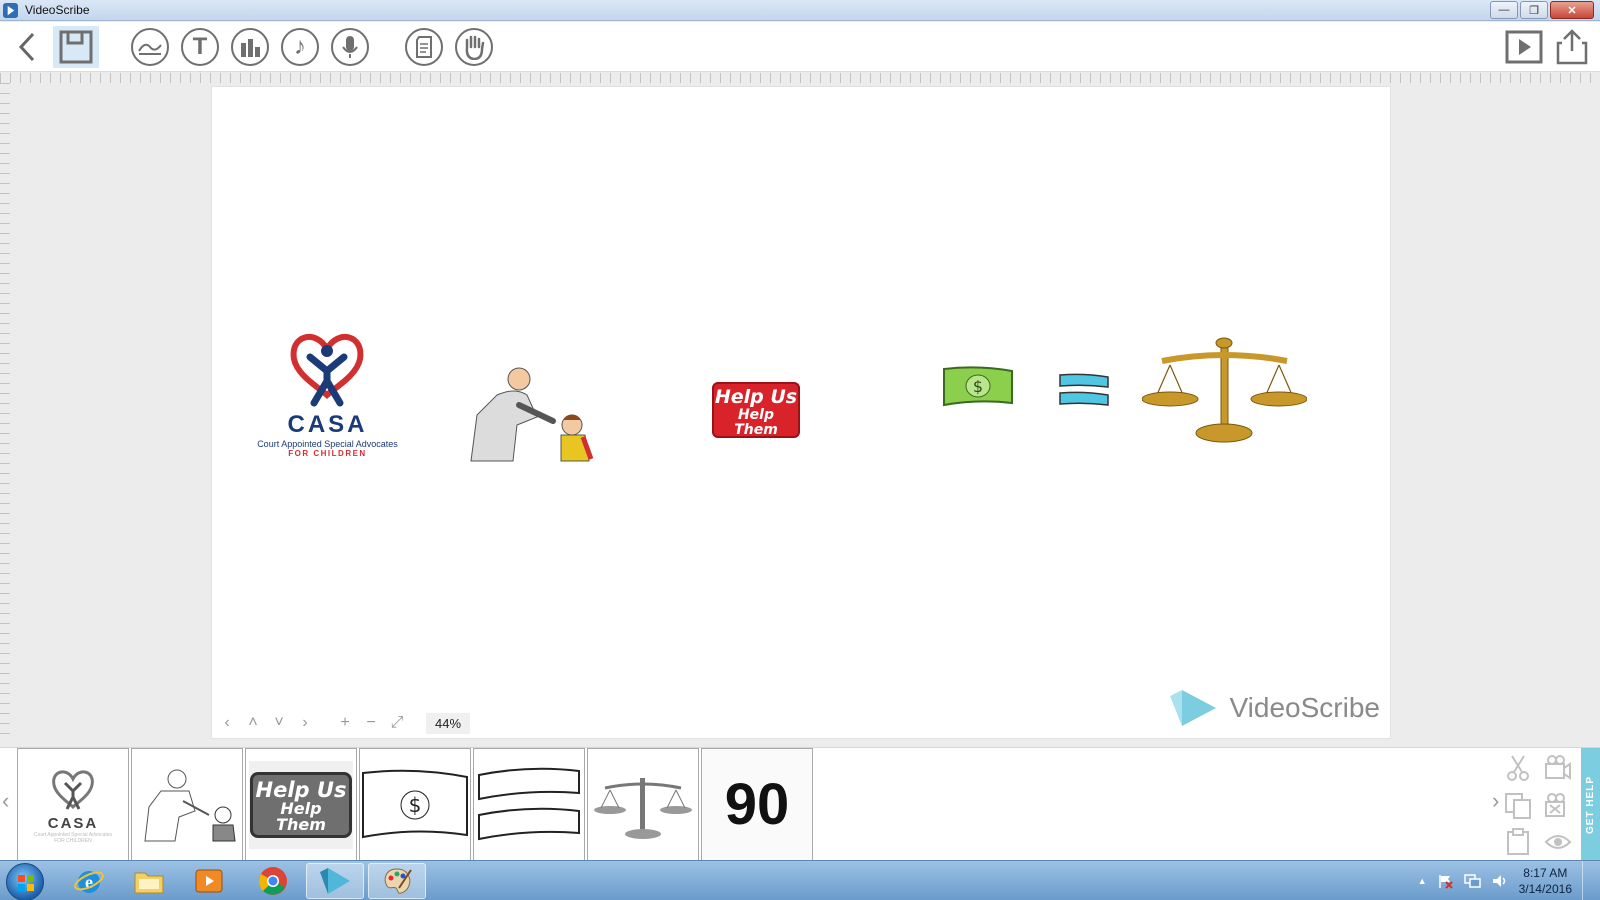  Describe the element at coordinates (301, 789) in the screenshot. I see `thumb-helpus-line1: Help Us` at that location.